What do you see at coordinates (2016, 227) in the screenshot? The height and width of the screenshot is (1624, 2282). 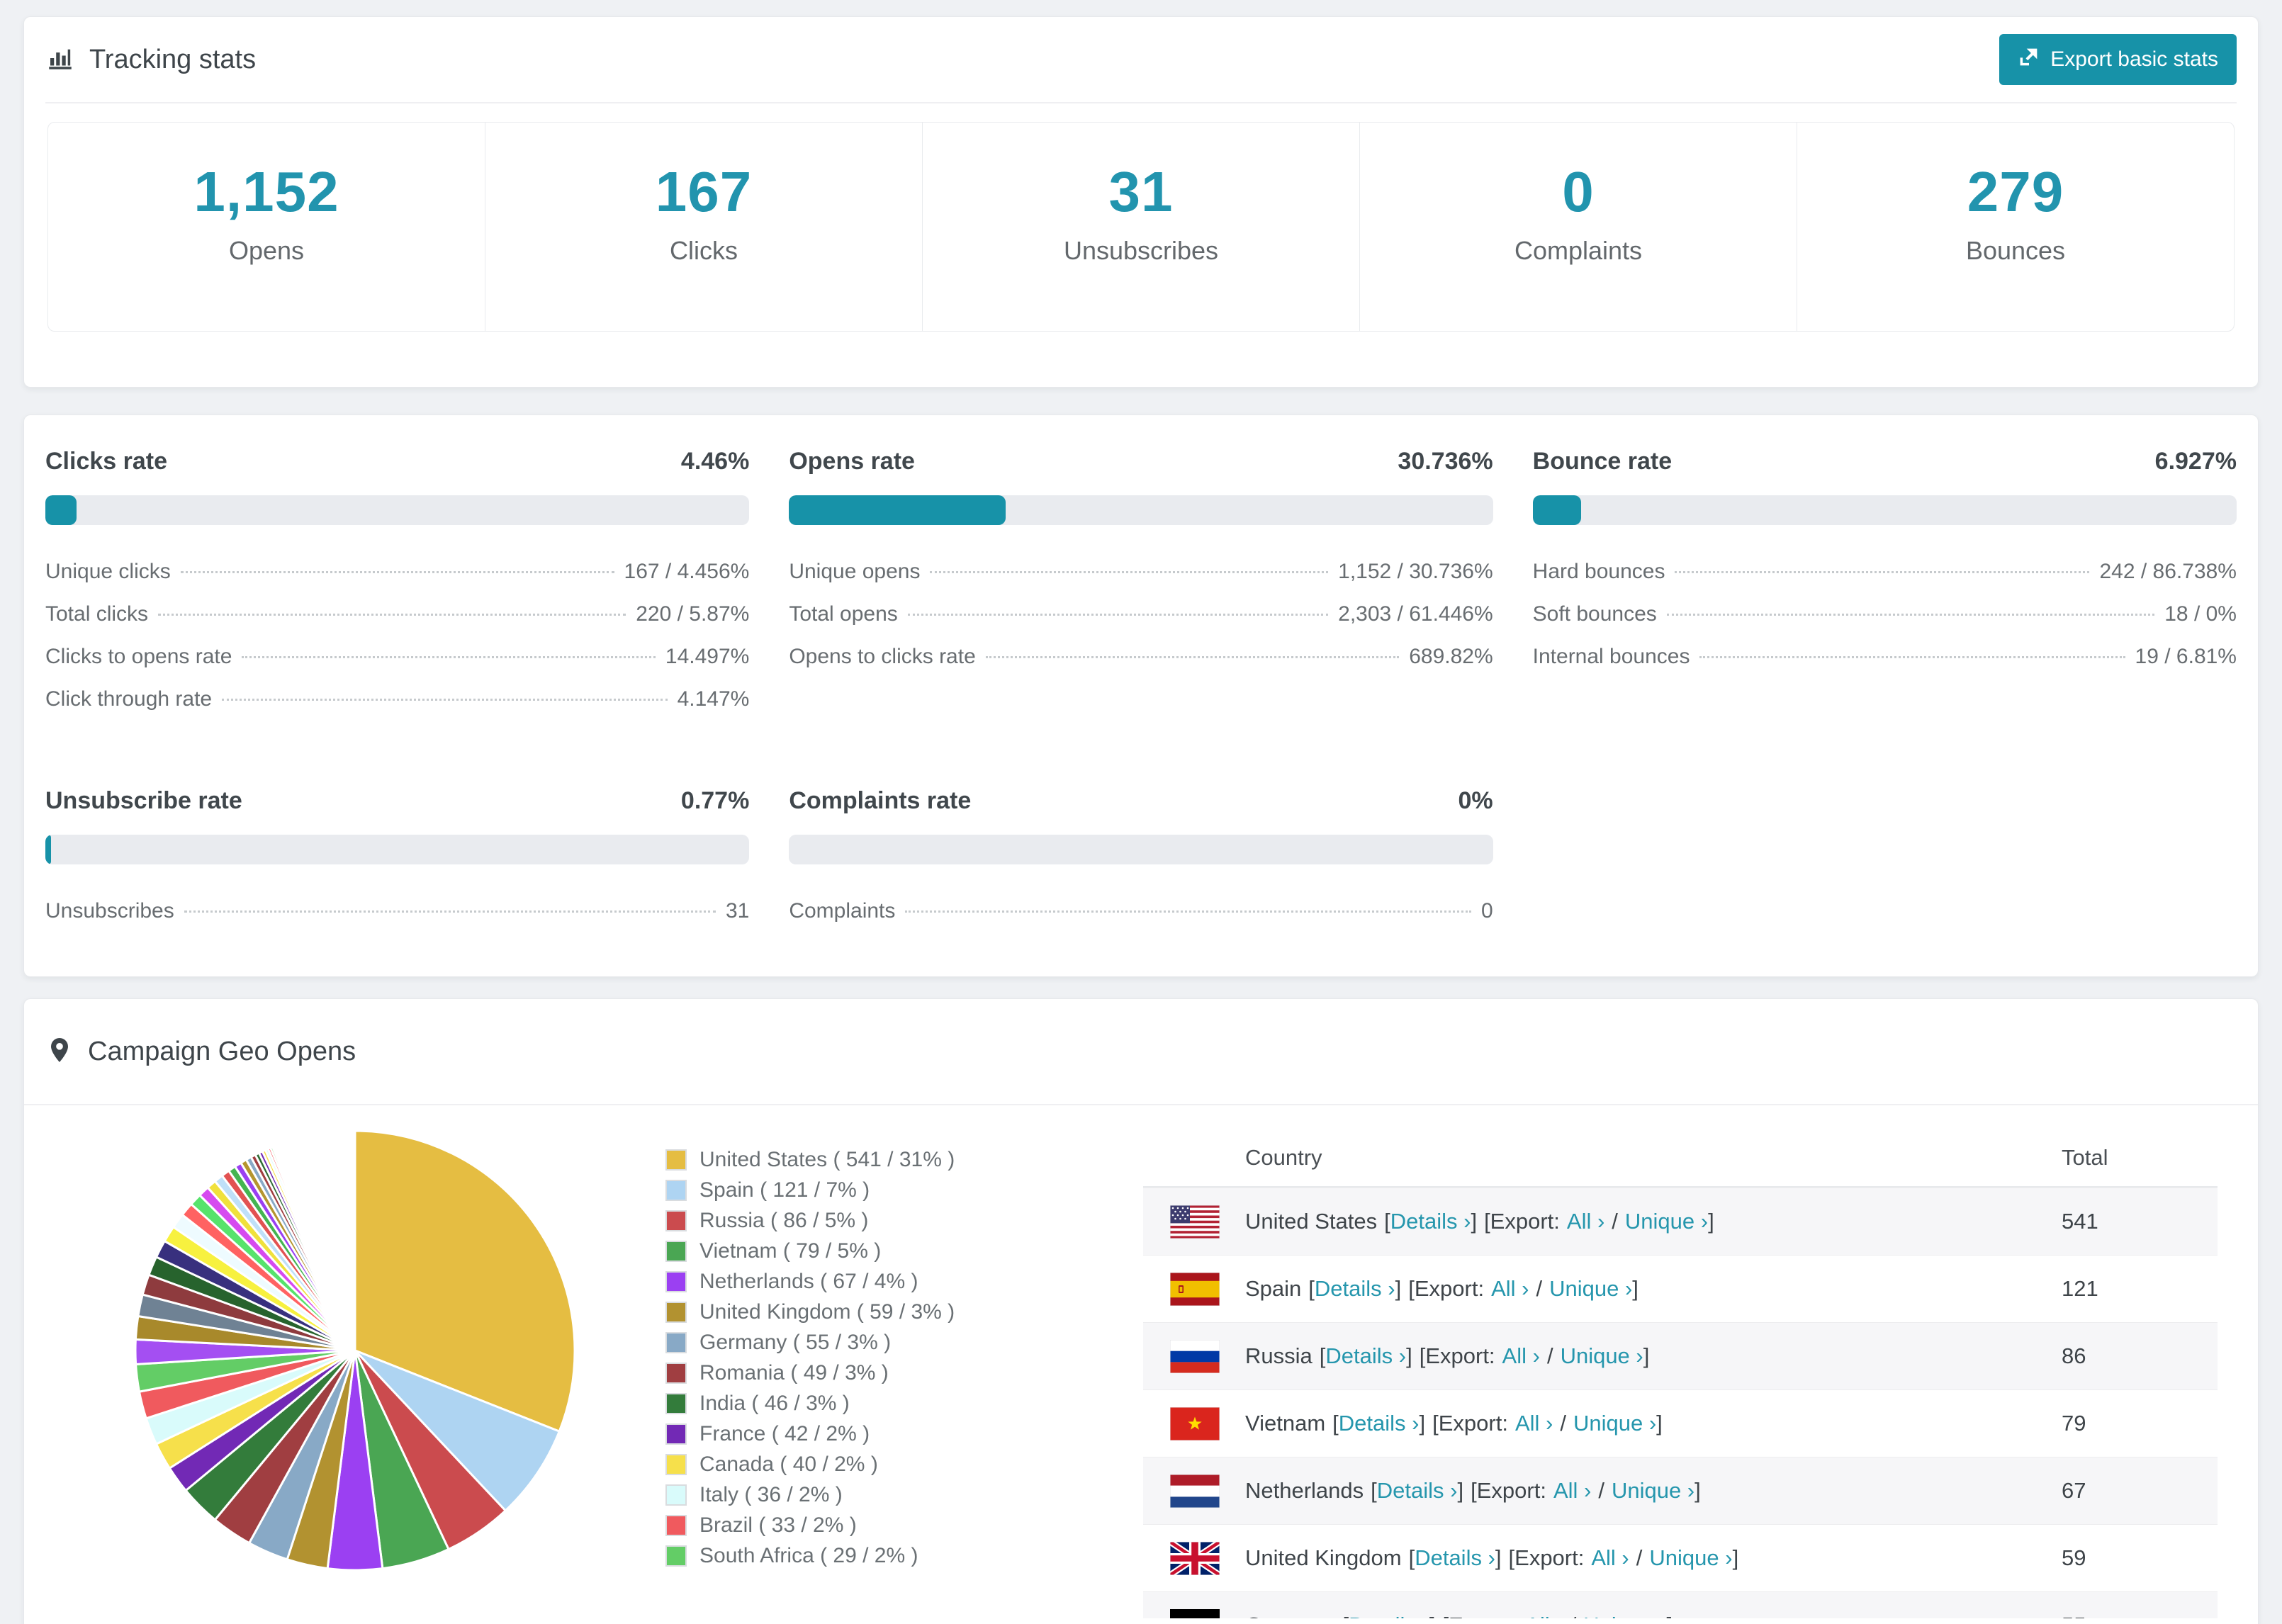 I see `stat-bounces: 279 Bounces` at bounding box center [2016, 227].